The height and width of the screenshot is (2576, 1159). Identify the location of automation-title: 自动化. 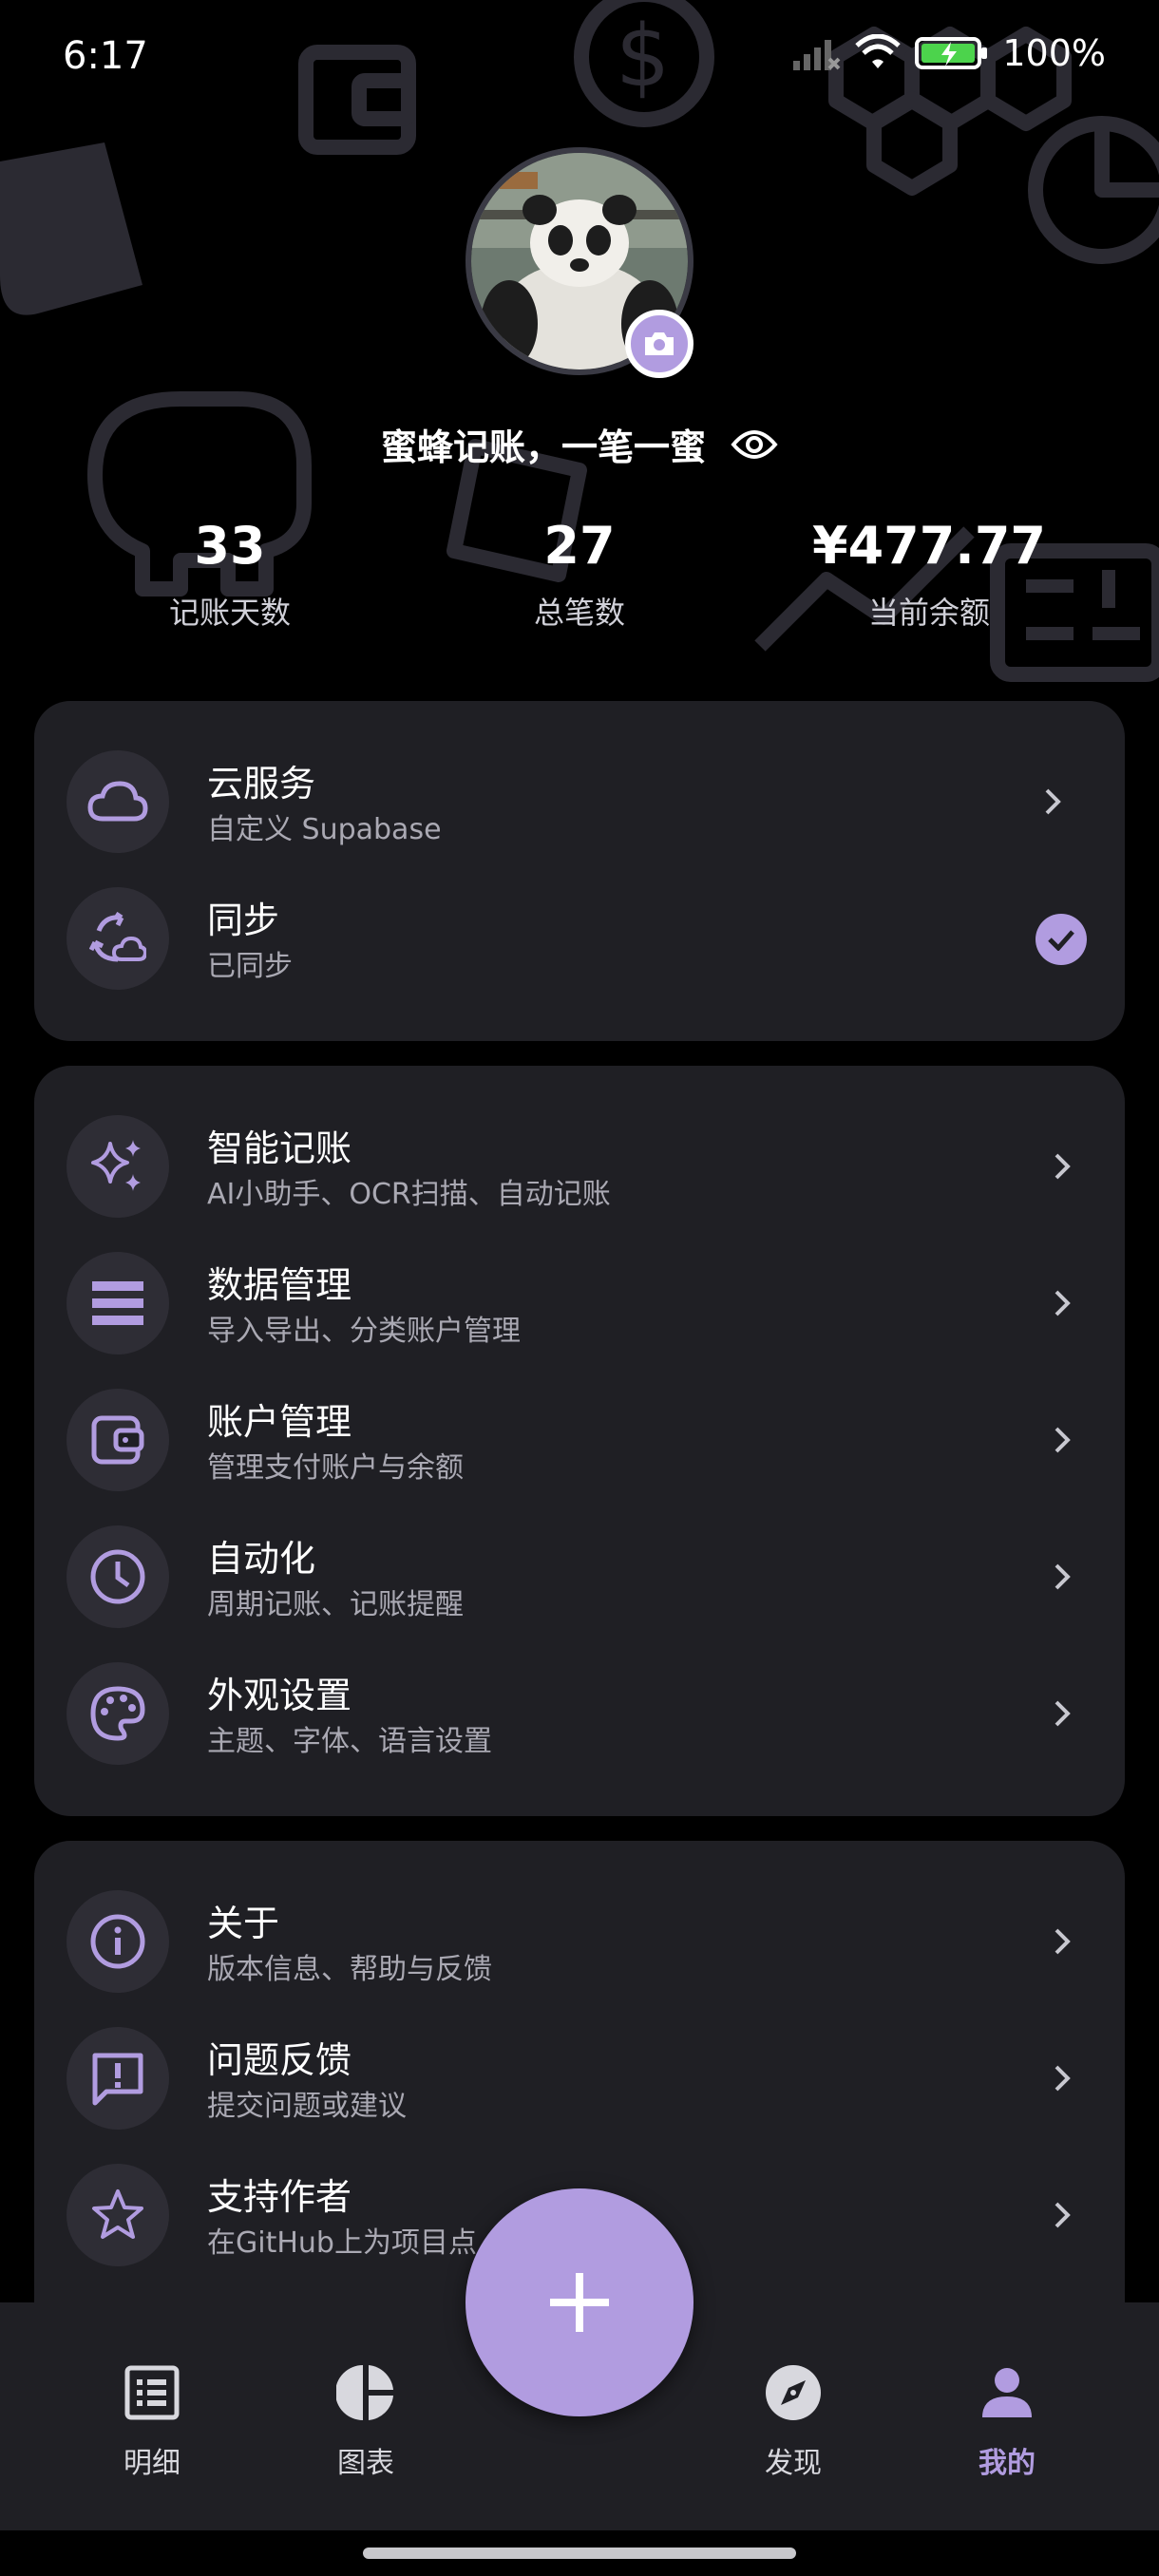
(261, 1559).